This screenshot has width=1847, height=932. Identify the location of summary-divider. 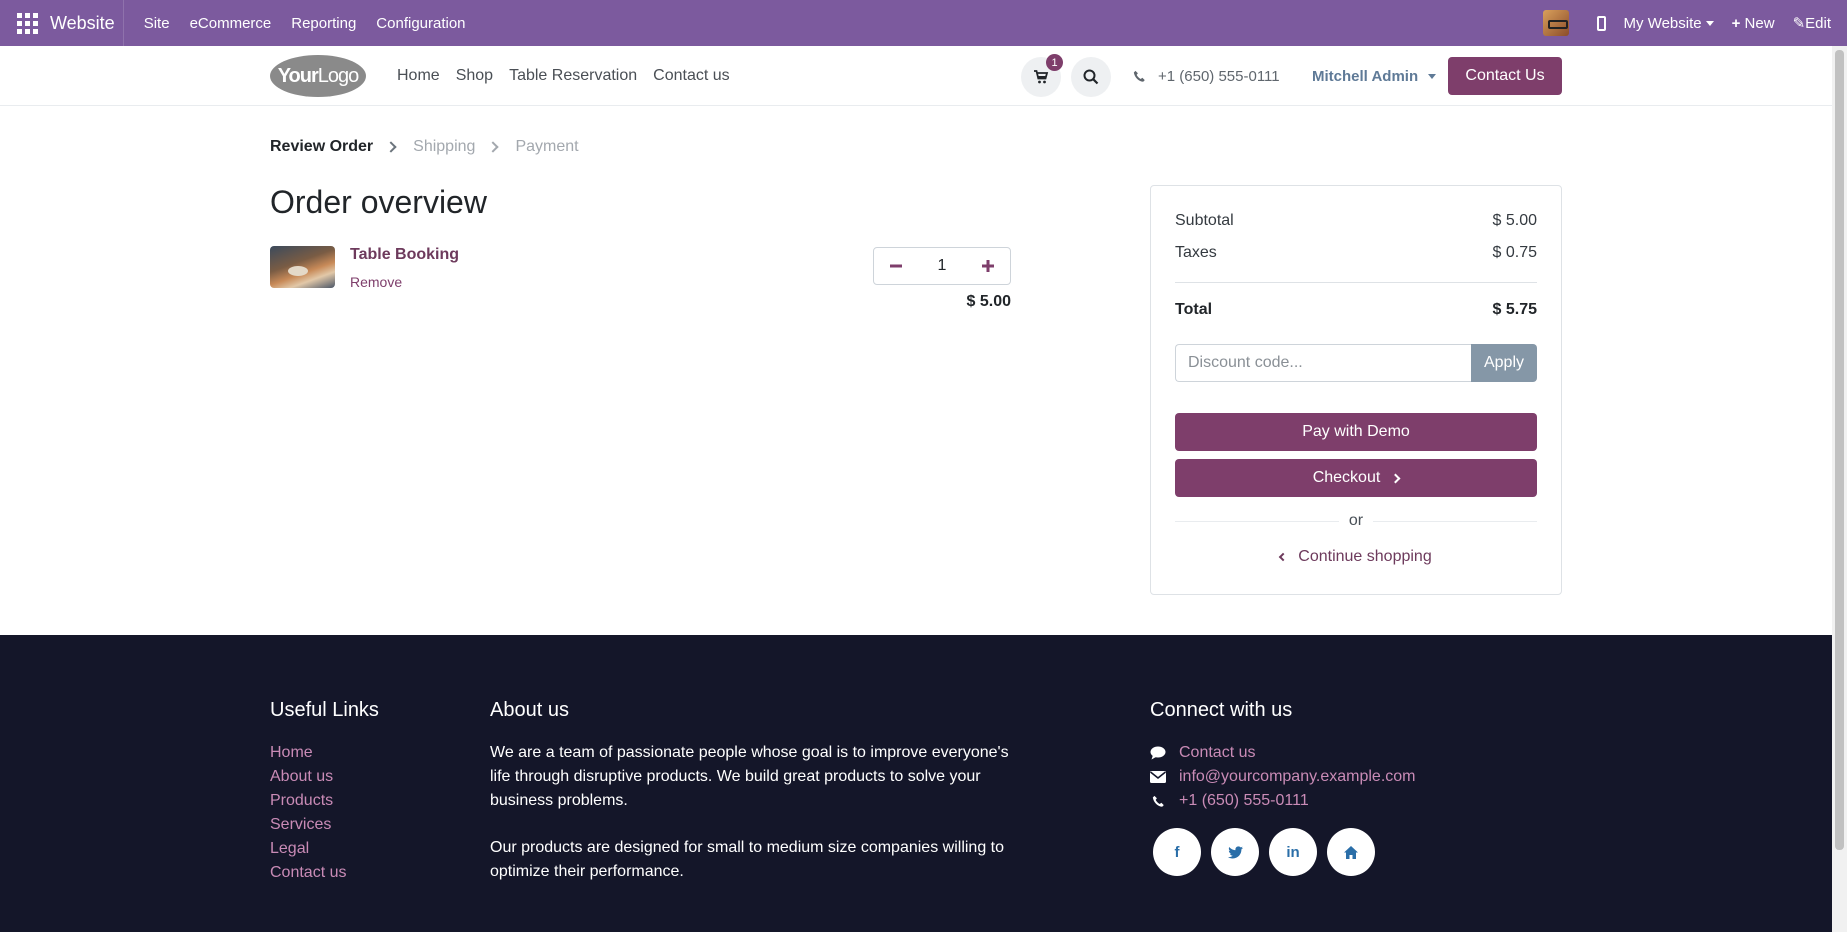
(1356, 282).